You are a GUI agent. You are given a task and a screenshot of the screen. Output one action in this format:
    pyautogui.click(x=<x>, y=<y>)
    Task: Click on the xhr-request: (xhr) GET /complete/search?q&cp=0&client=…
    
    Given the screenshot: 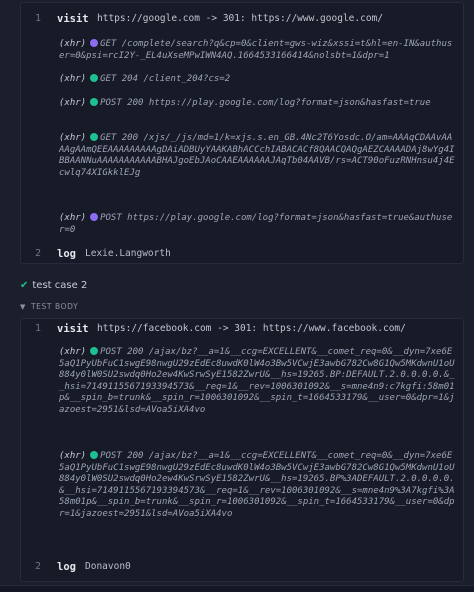 What is the action you would take?
    pyautogui.click(x=258, y=50)
    